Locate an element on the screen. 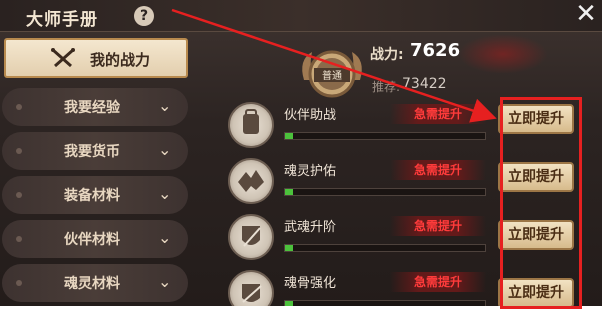 The height and width of the screenshot is (310, 602). close-icon: ✕ is located at coordinates (586, 14).